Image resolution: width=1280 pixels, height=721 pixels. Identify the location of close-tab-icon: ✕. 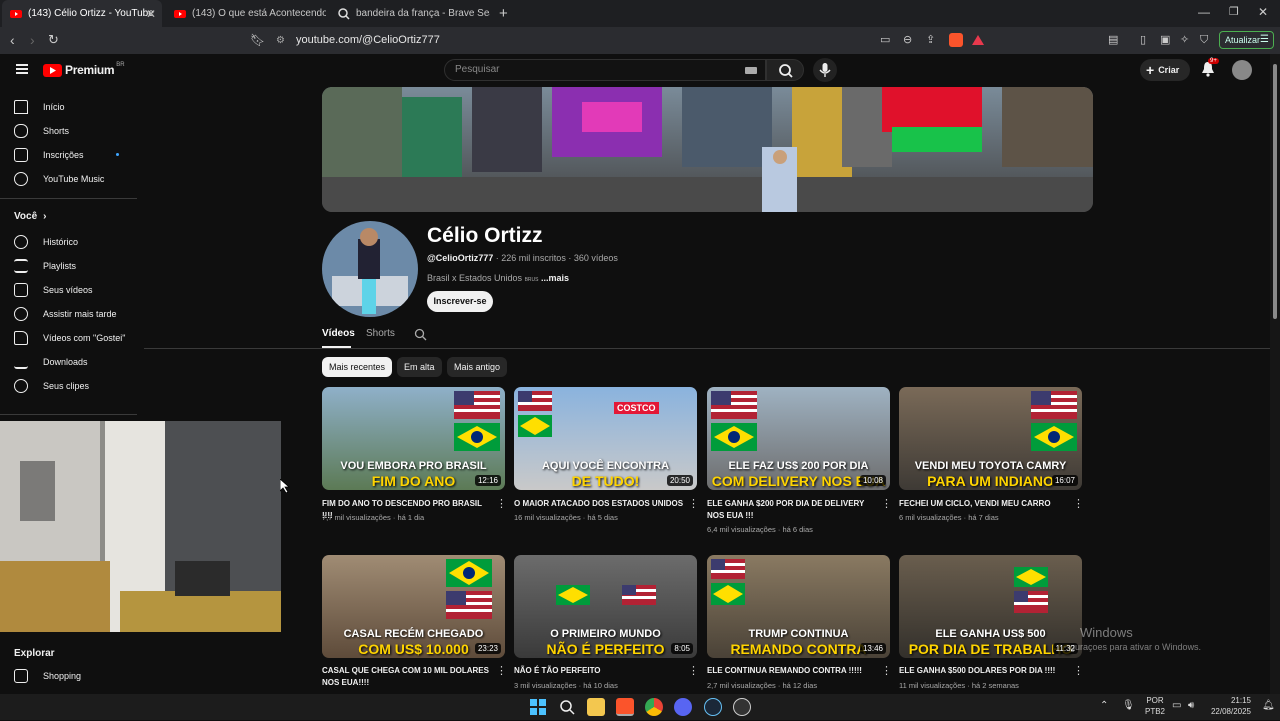
(151, 14).